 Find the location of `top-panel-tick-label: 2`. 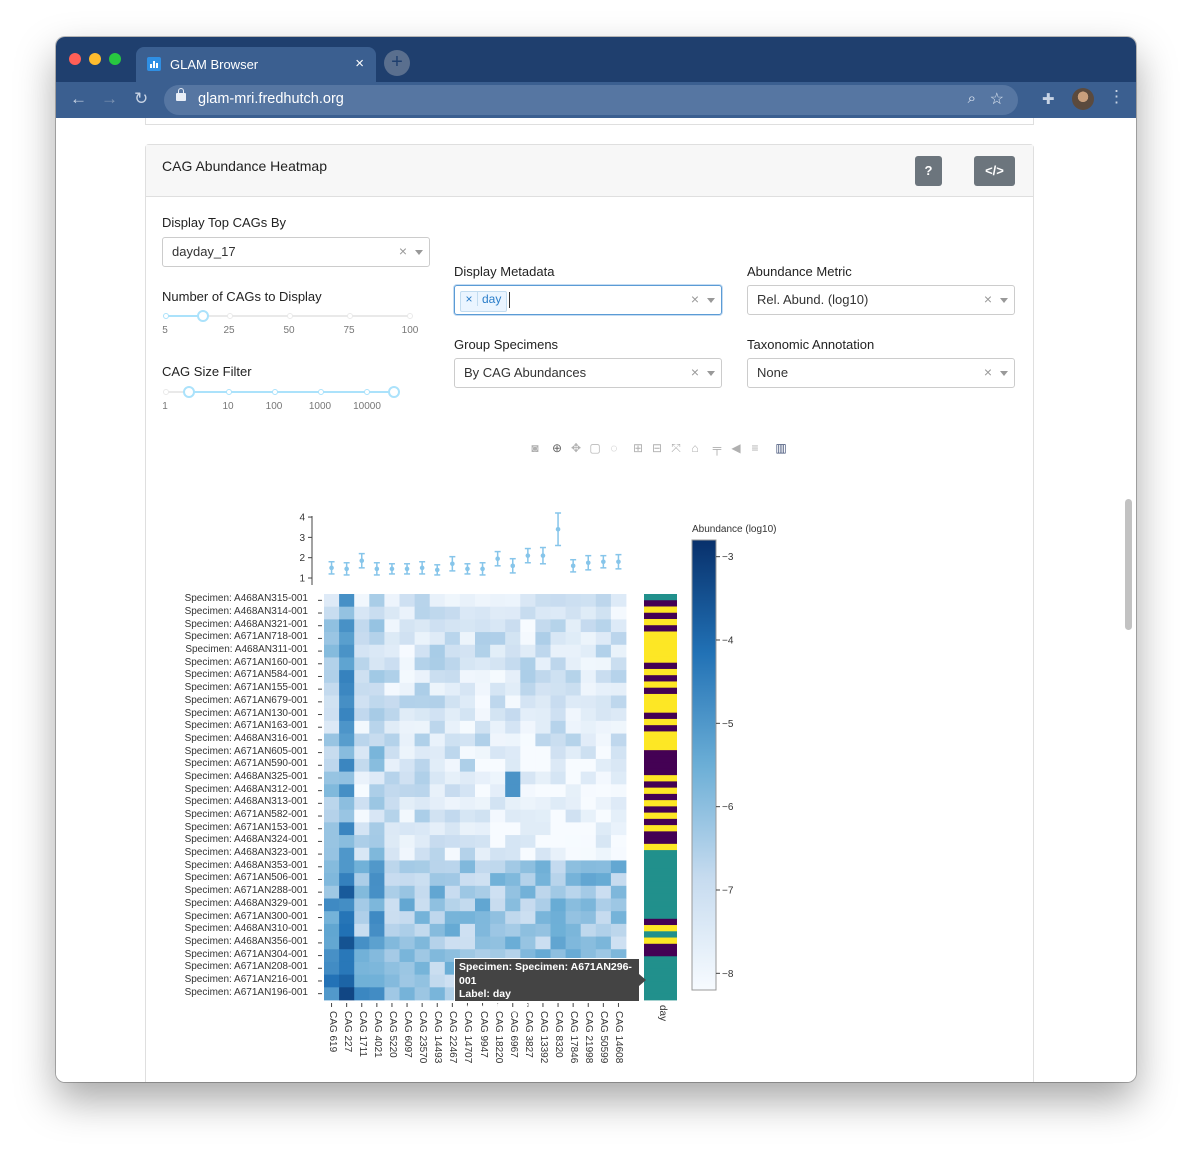

top-panel-tick-label: 2 is located at coordinates (302, 558).